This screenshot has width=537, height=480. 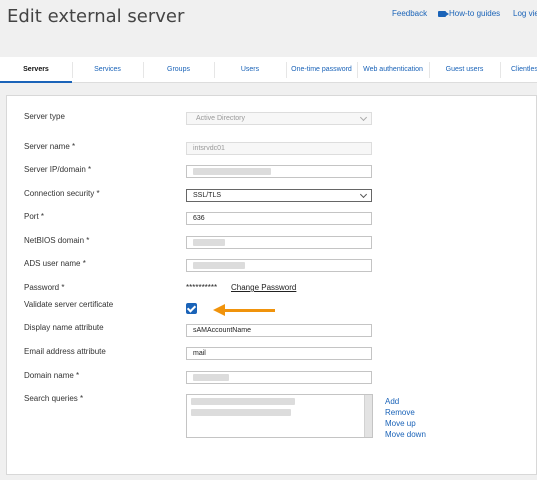 I want to click on server-name-field: intsrvdc01, so click(x=279, y=148).